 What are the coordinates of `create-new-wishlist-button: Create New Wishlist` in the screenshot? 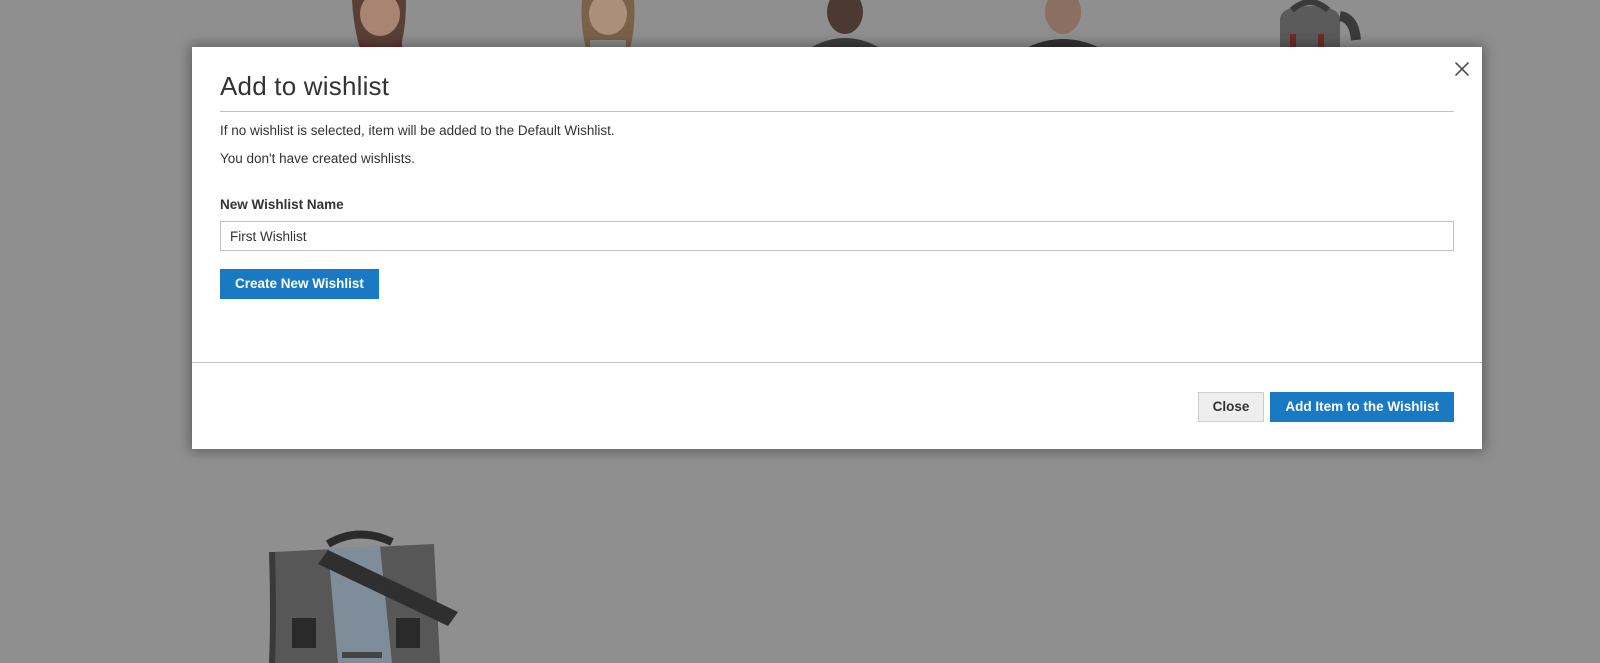 It's located at (299, 284).